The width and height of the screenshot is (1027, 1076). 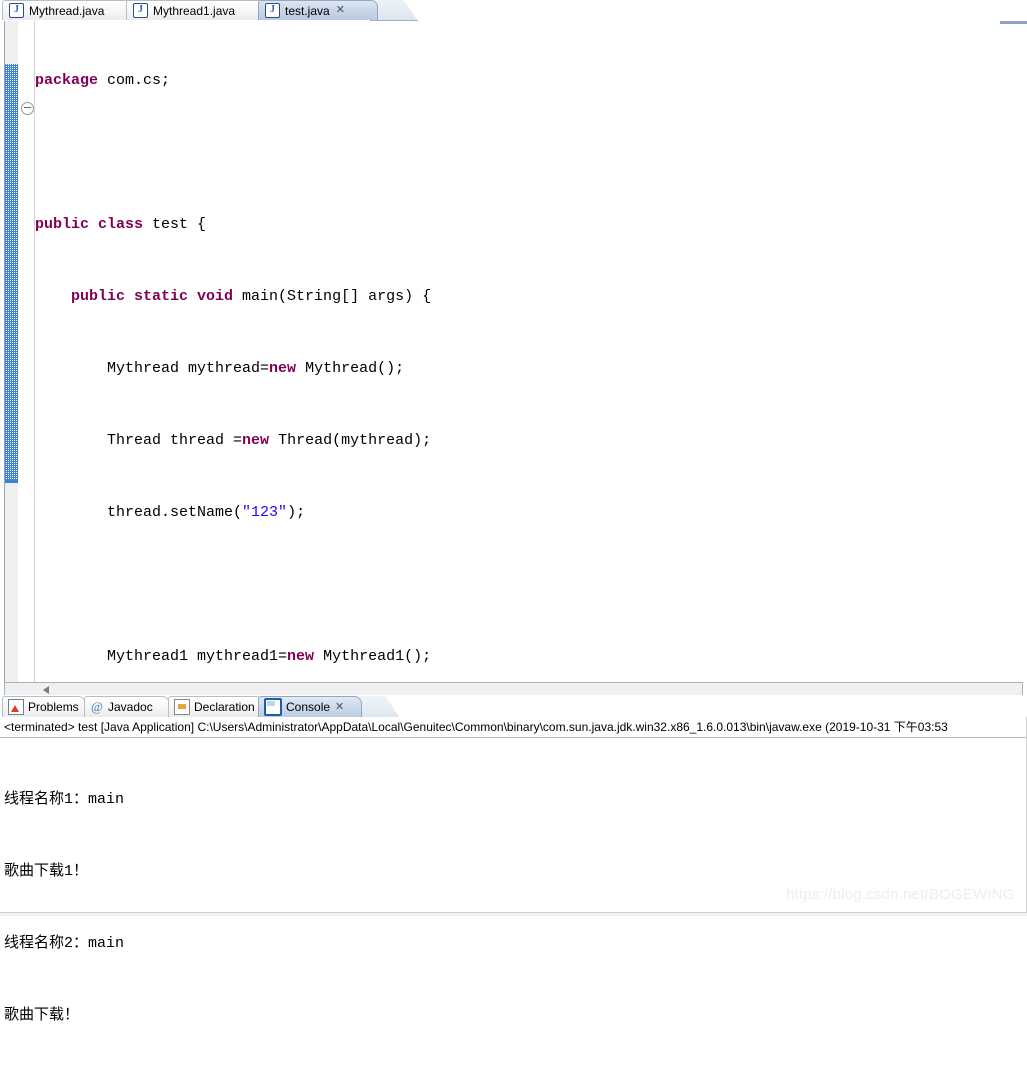 What do you see at coordinates (26, 351) in the screenshot?
I see `editor-folding-column` at bounding box center [26, 351].